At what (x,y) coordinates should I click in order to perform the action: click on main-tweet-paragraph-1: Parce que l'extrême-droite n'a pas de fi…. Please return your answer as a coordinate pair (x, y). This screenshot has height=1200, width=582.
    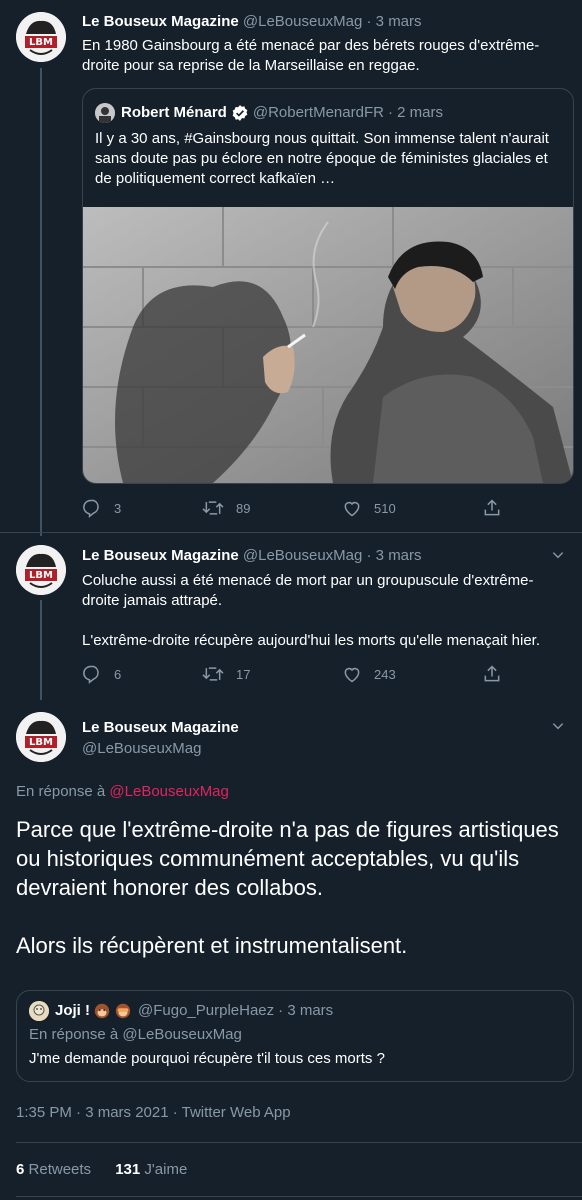
    Looking at the image, I should click on (287, 858).